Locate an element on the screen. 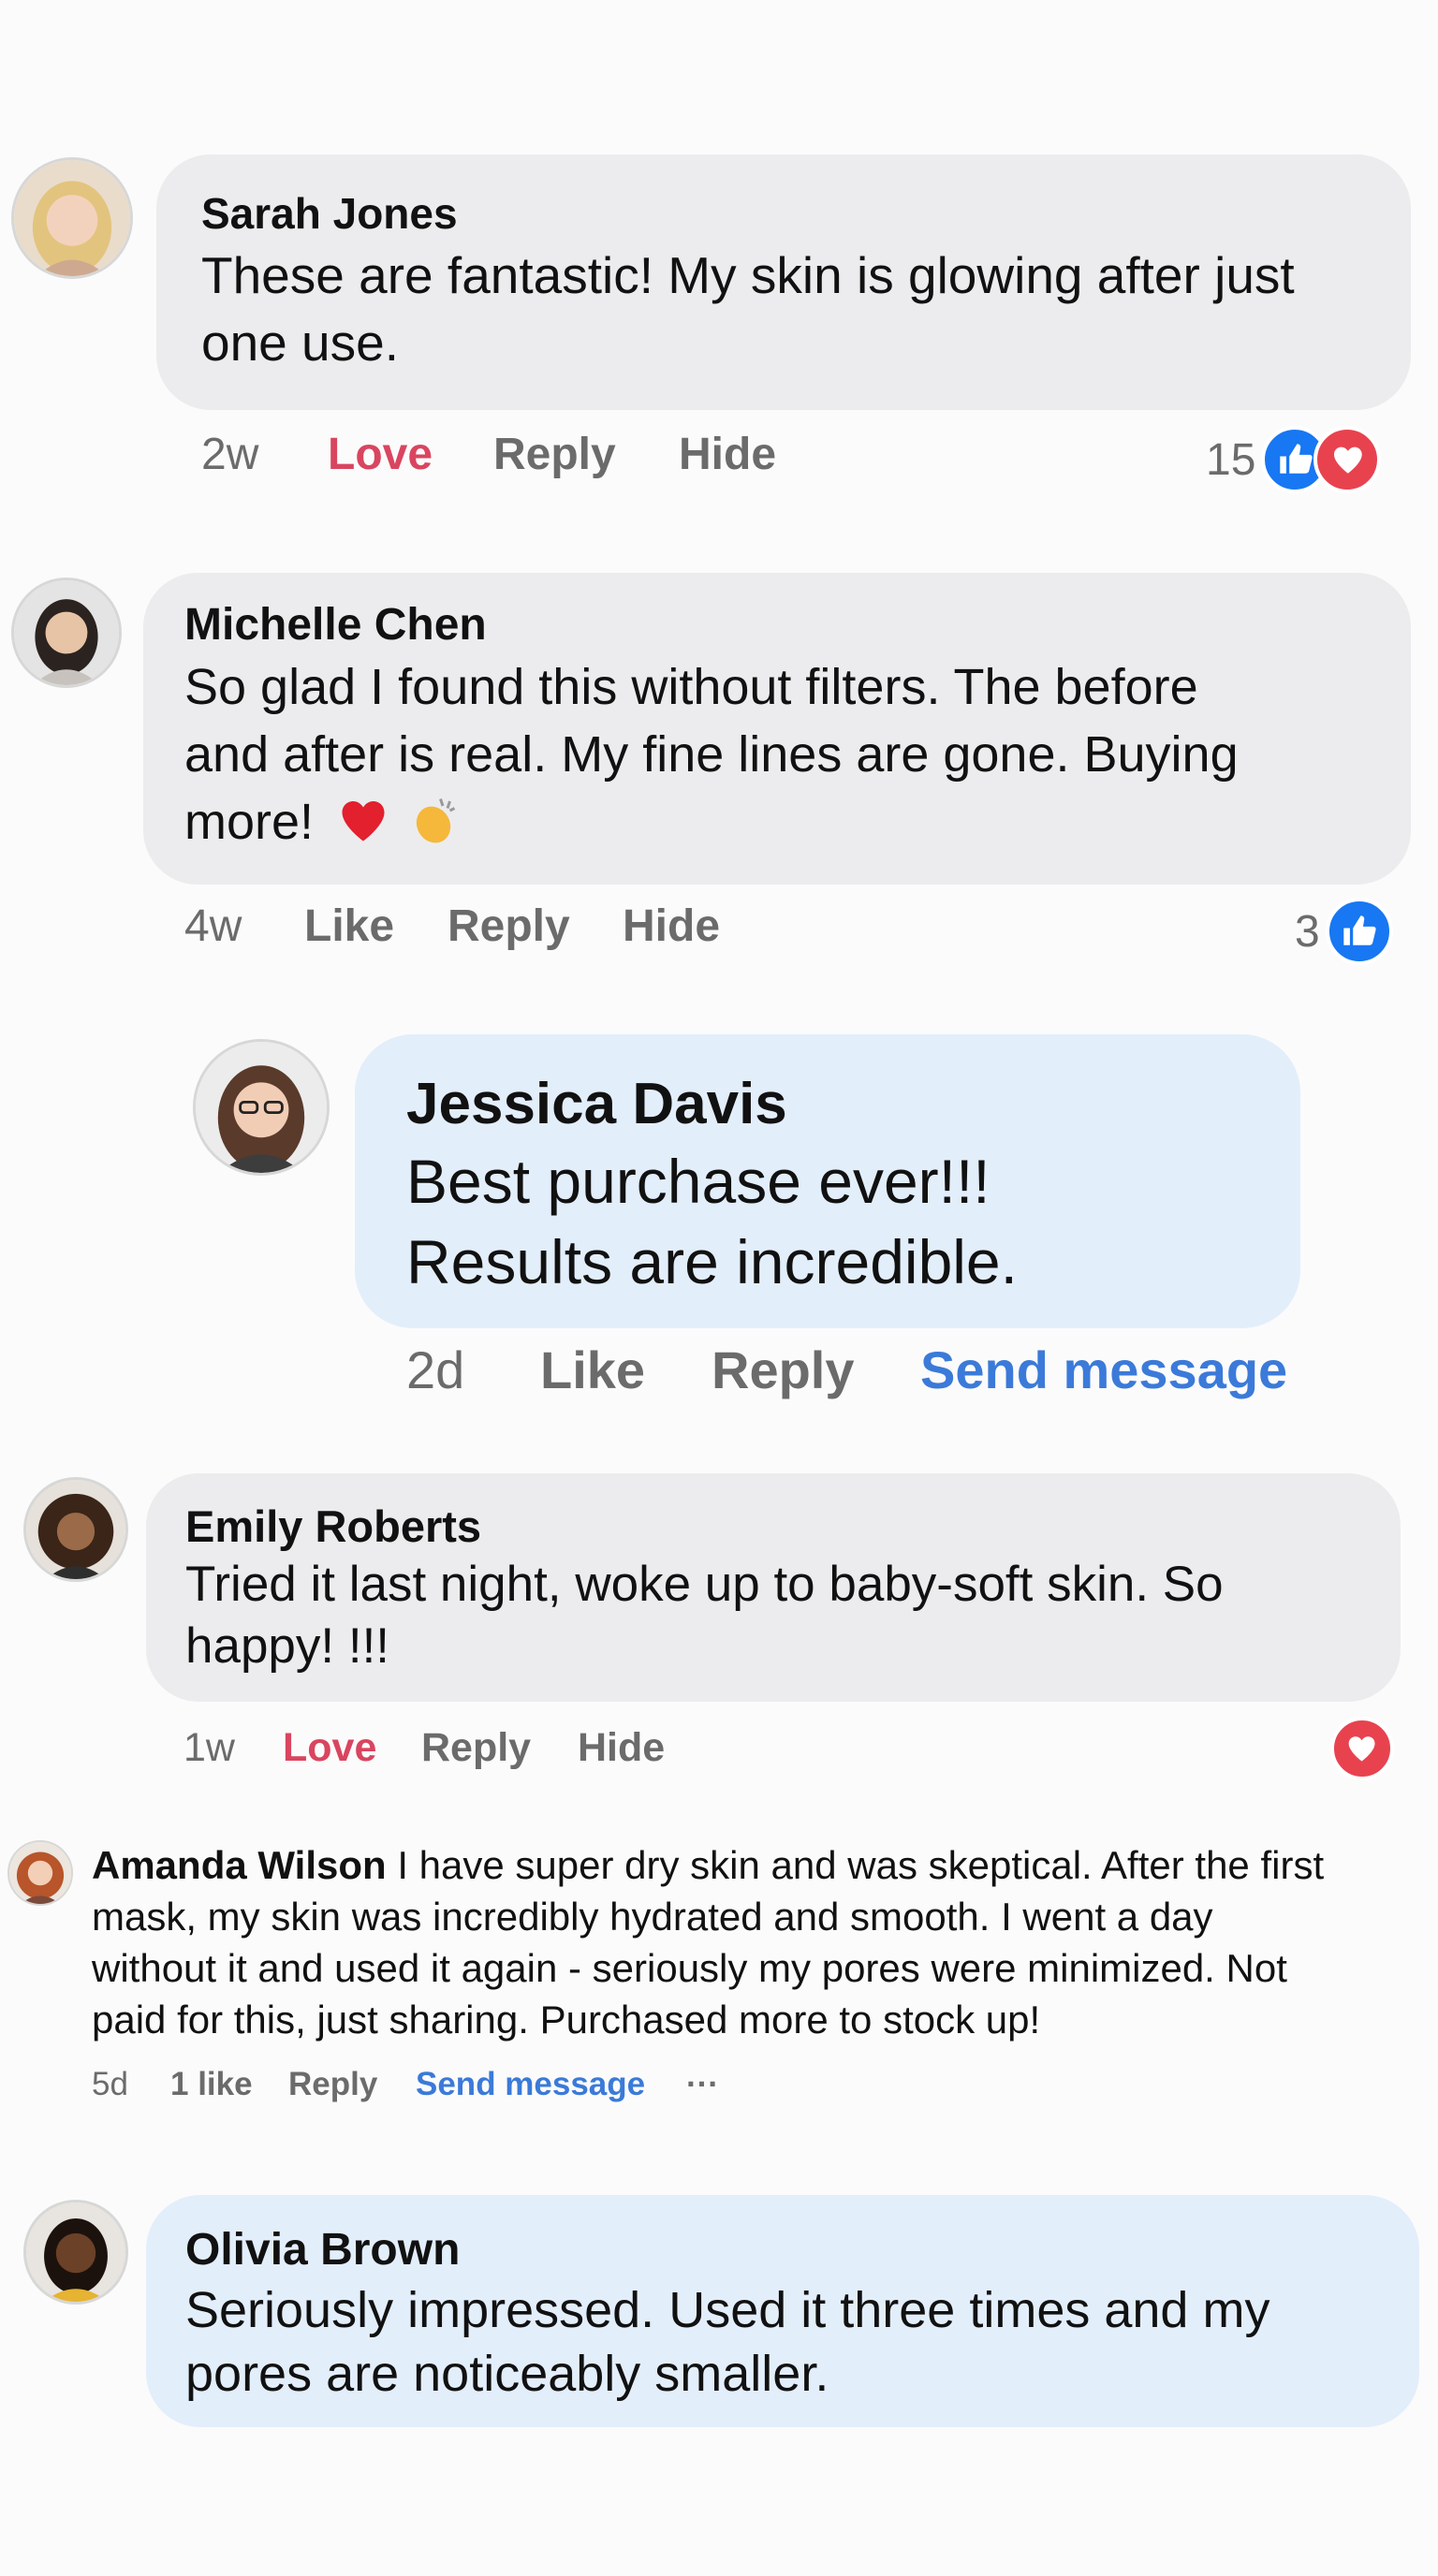  more-options-icon: ··· is located at coordinates (702, 2084).